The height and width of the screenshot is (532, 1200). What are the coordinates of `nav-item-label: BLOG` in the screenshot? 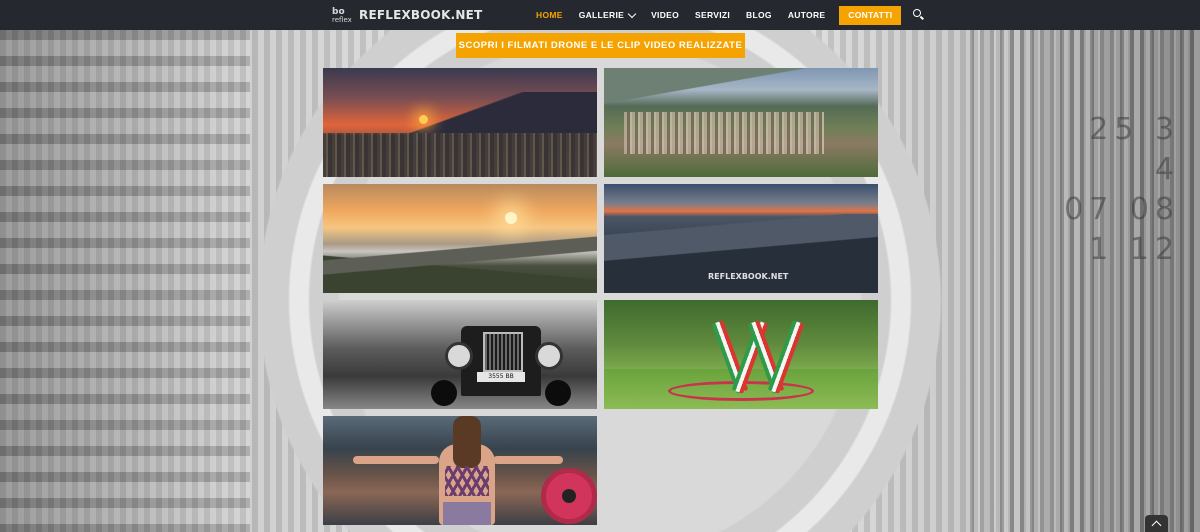 It's located at (759, 15).